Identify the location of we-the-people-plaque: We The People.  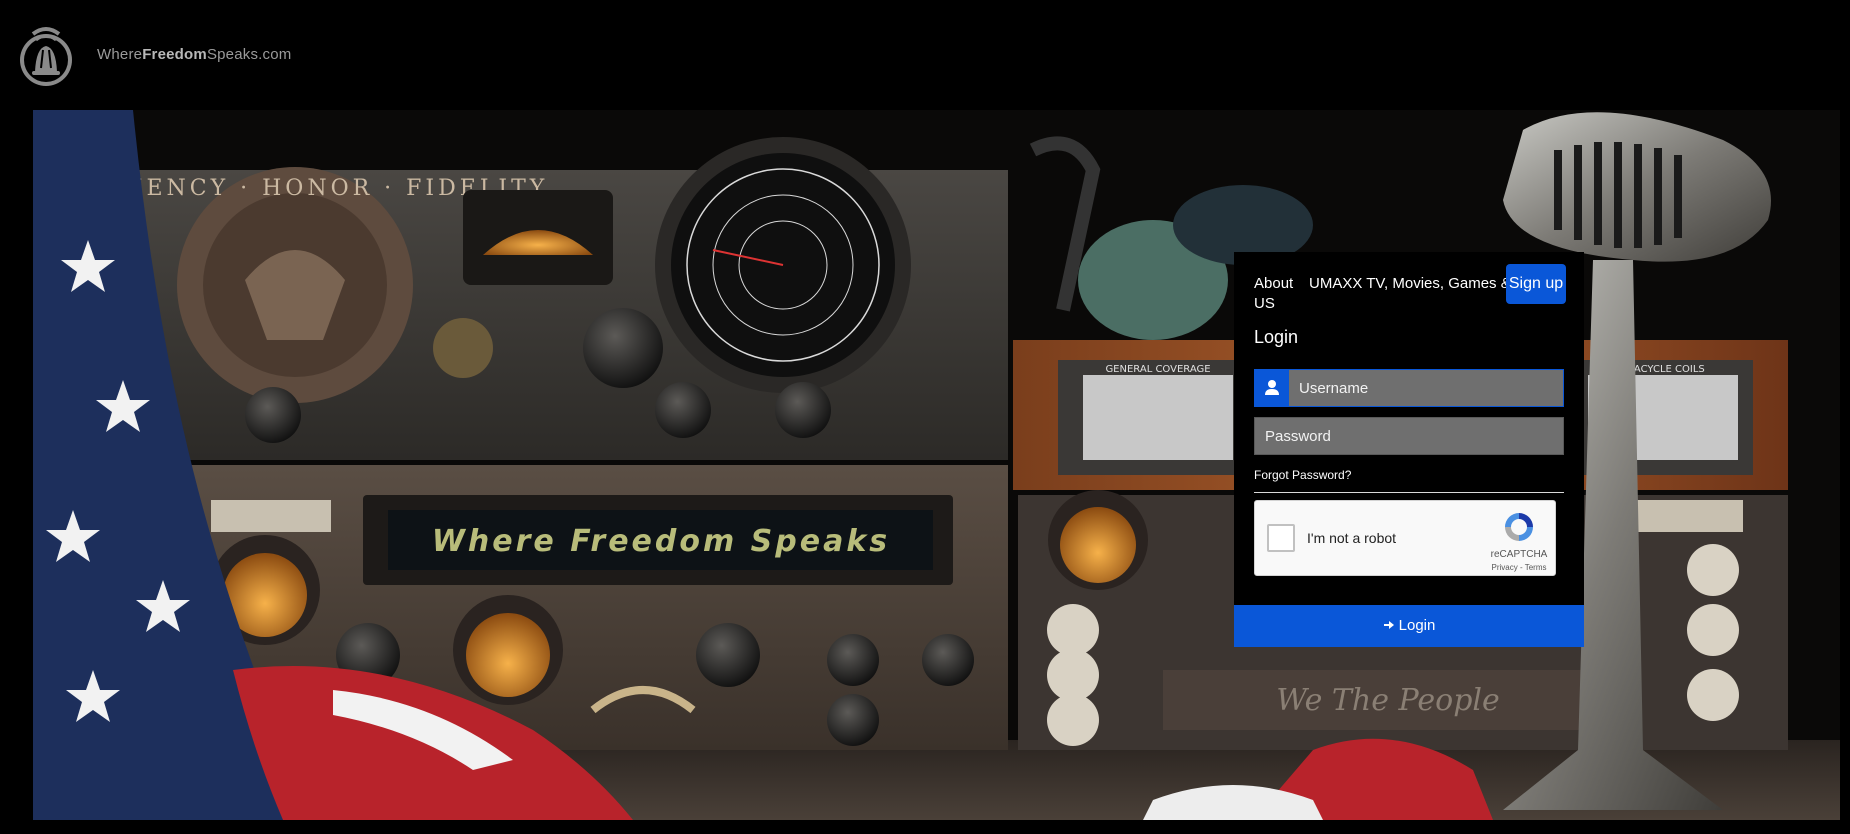
(1388, 700).